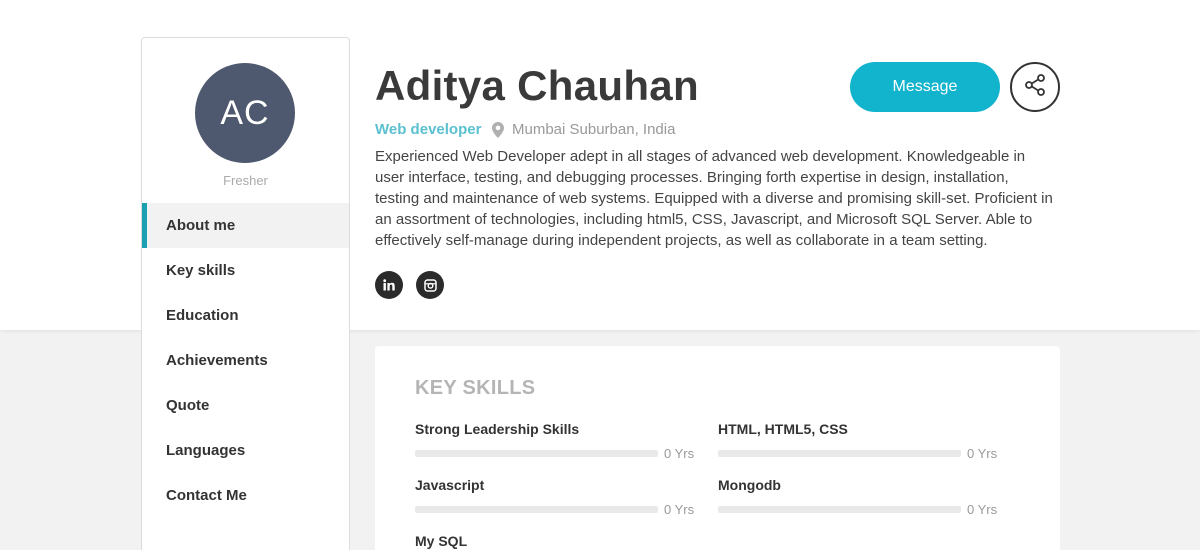 The height and width of the screenshot is (550, 1200). What do you see at coordinates (245, 225) in the screenshot?
I see `sidebar-item-about-me: About me` at bounding box center [245, 225].